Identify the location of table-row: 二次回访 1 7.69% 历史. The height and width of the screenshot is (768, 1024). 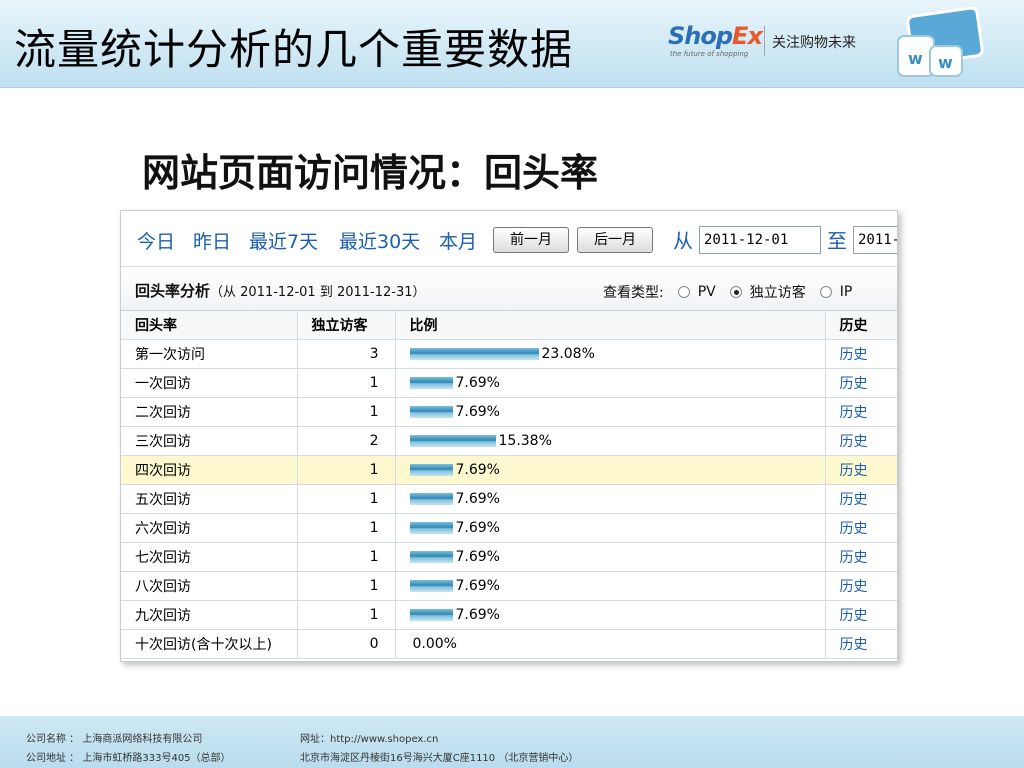
(509, 412).